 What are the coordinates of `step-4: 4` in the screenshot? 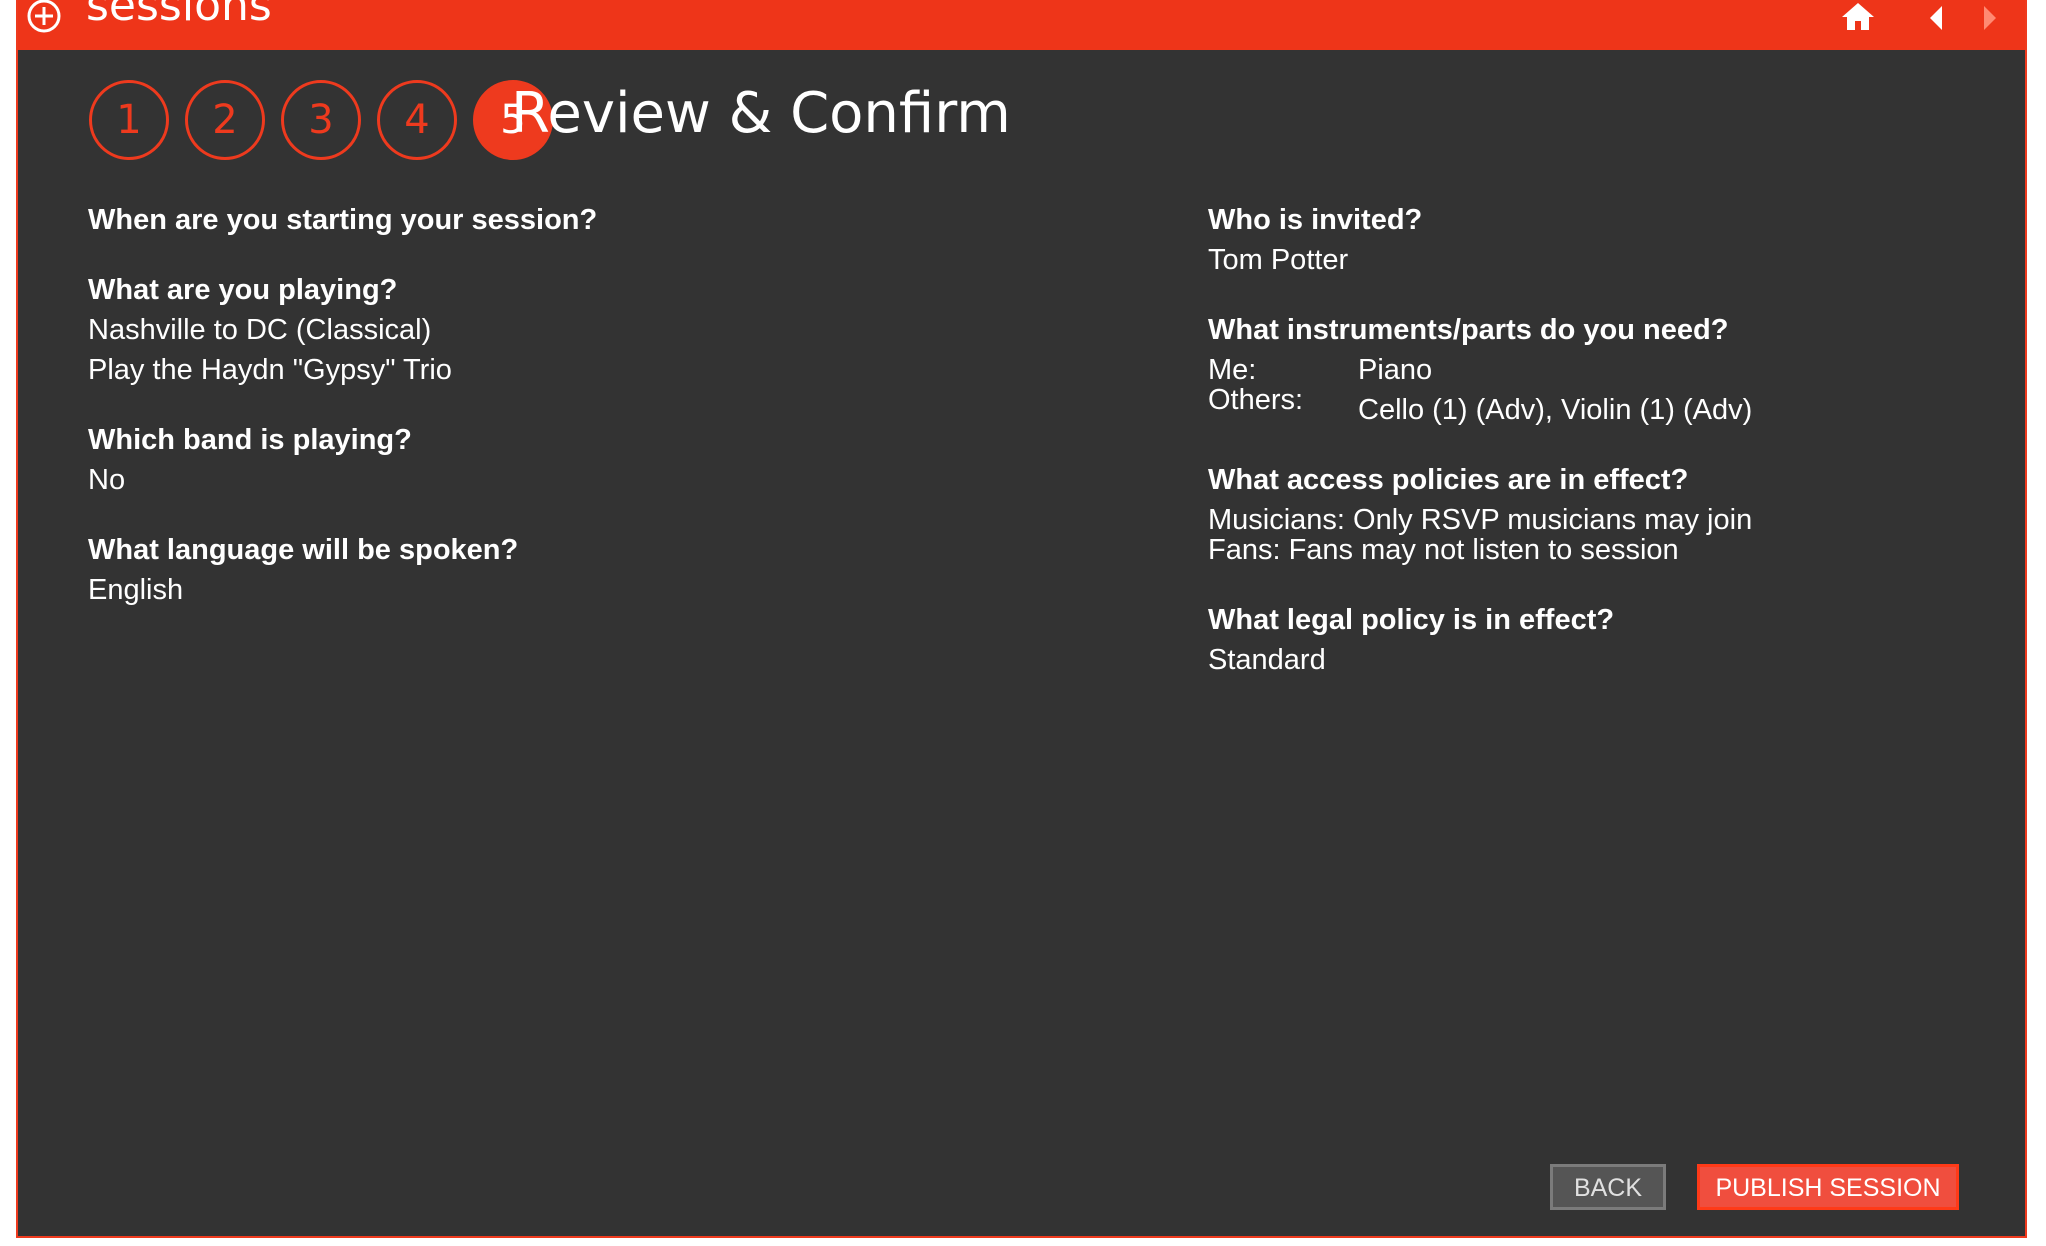 It's located at (417, 120).